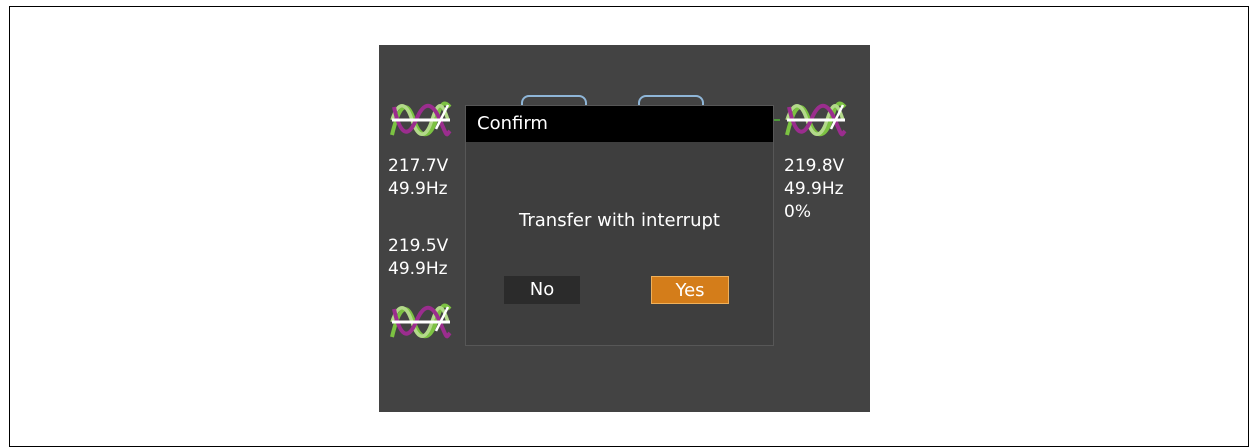 The image size is (1257, 447). I want to click on input2-sine-wave-icon, so click(421, 322).